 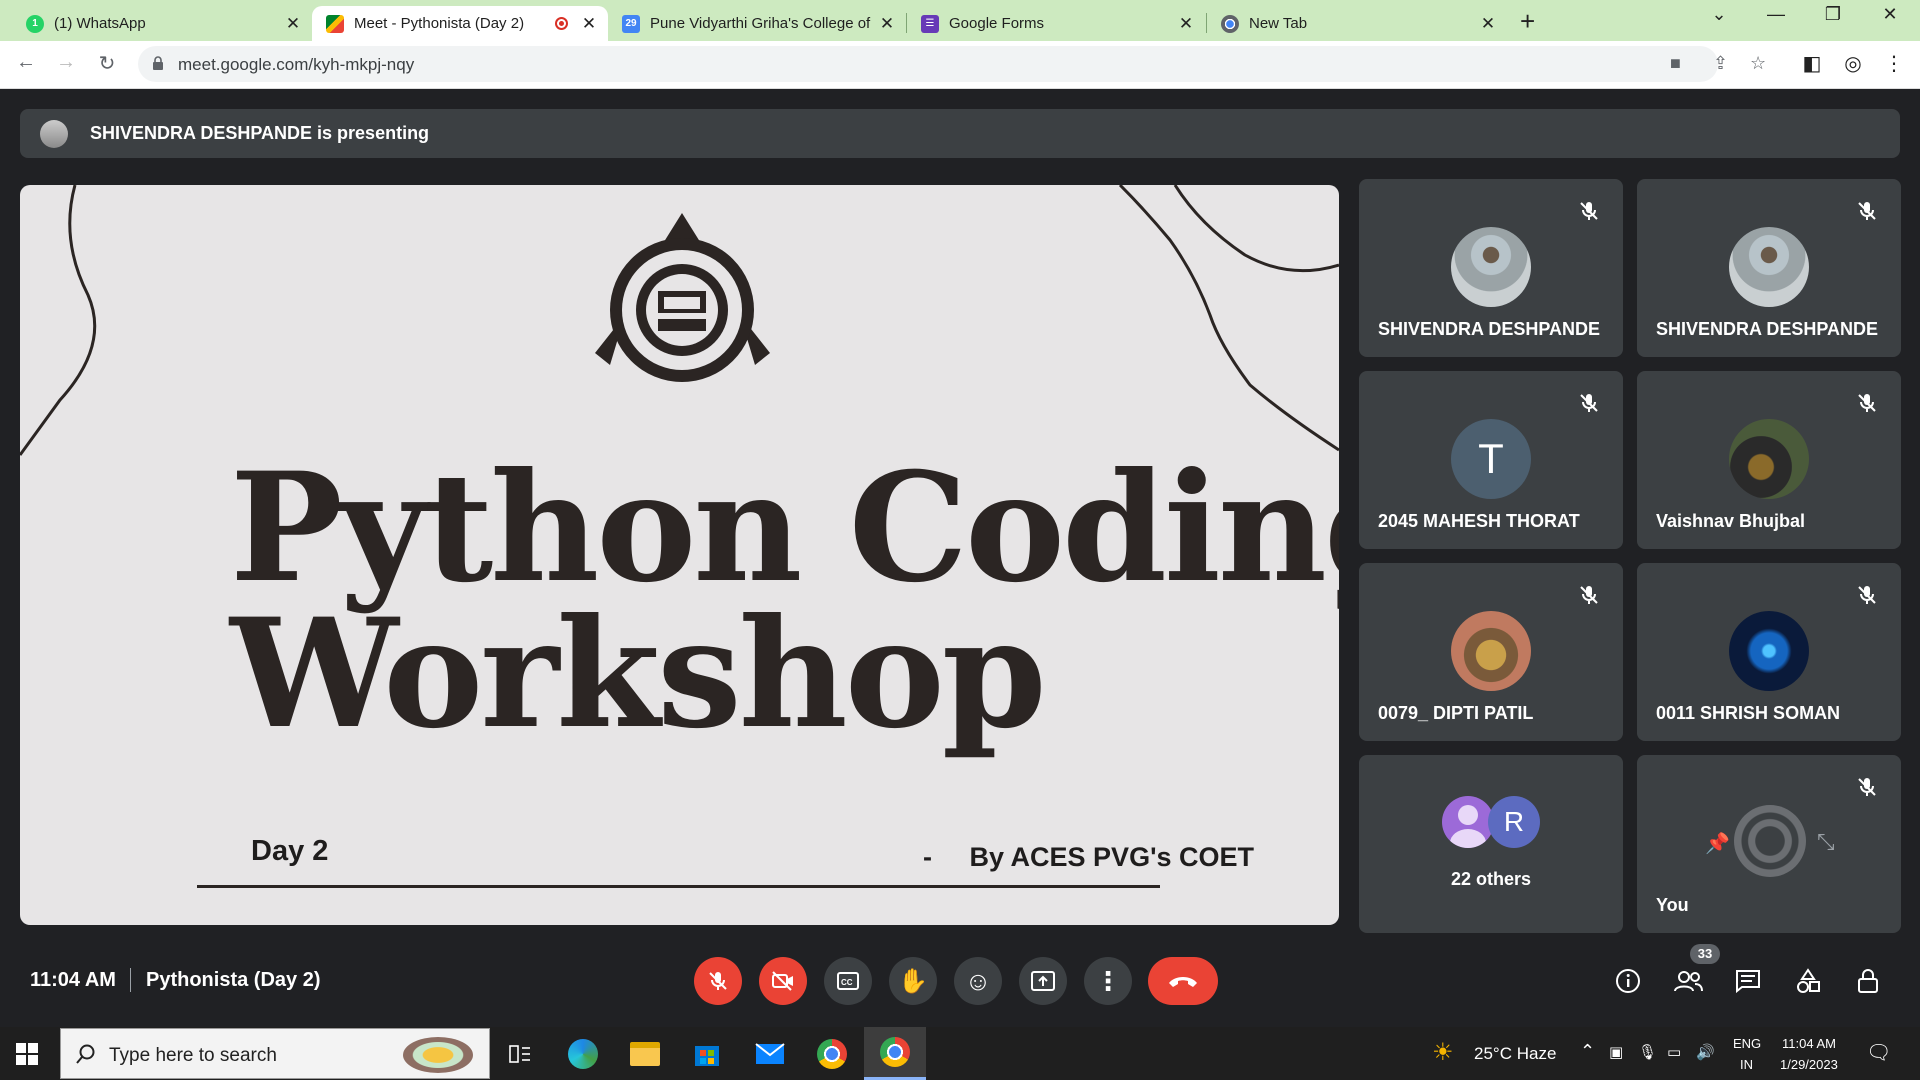 I want to click on slide-day-label: Day 2, so click(x=290, y=851).